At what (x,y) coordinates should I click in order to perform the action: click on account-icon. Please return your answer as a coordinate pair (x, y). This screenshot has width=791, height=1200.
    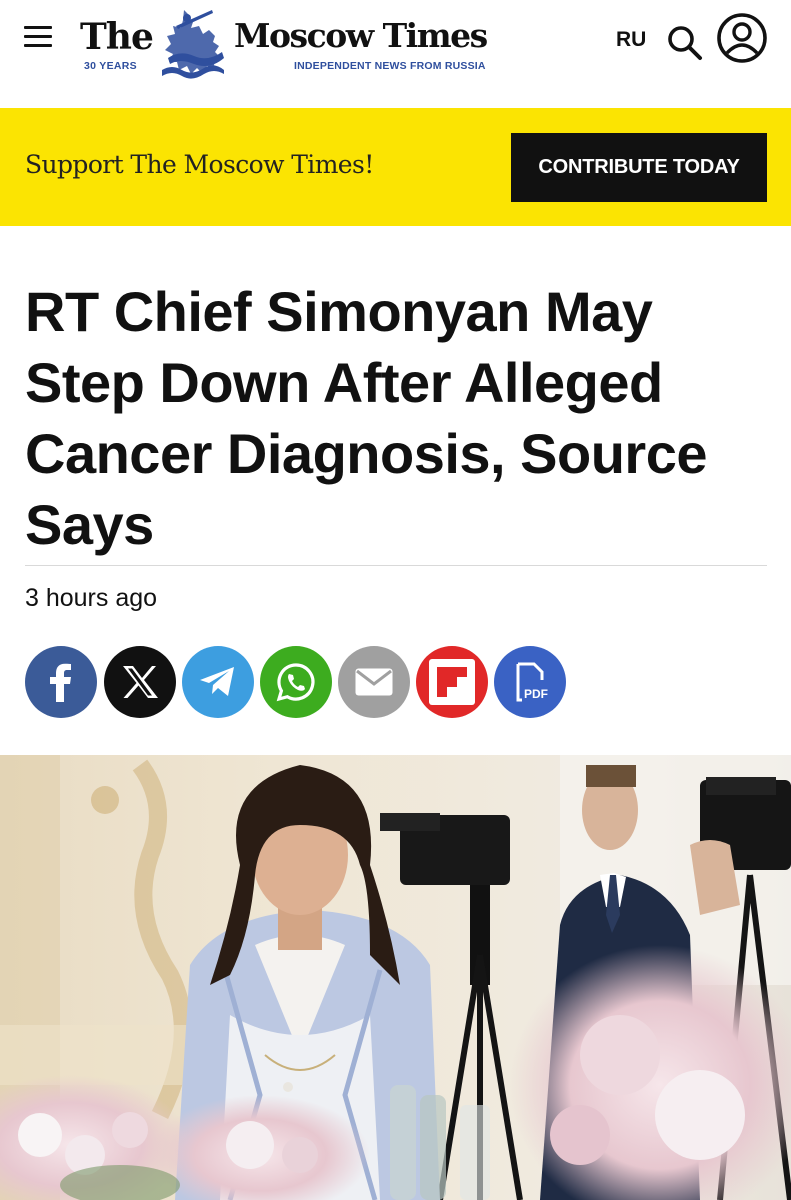
    Looking at the image, I should click on (742, 38).